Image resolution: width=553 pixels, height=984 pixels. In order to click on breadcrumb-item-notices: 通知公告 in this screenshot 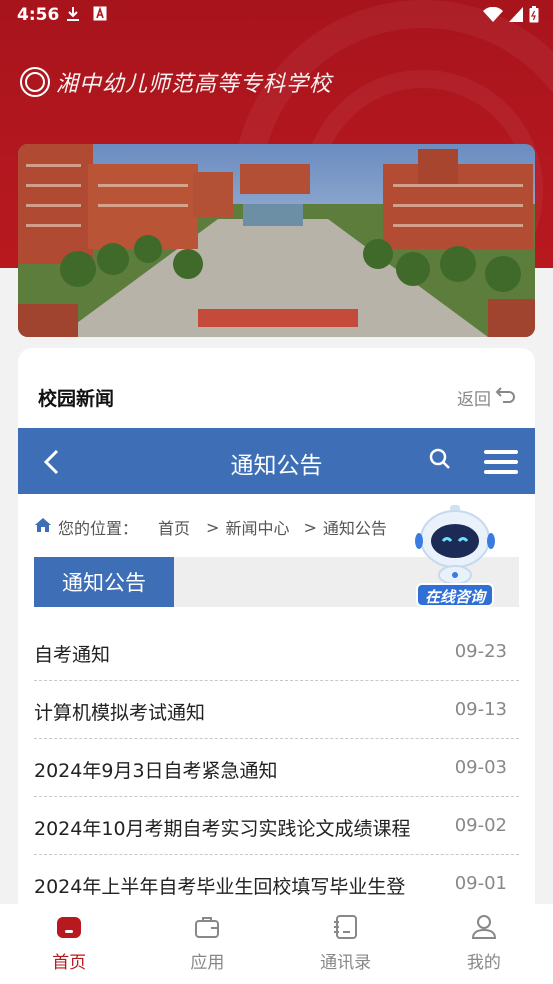, I will do `click(355, 527)`.